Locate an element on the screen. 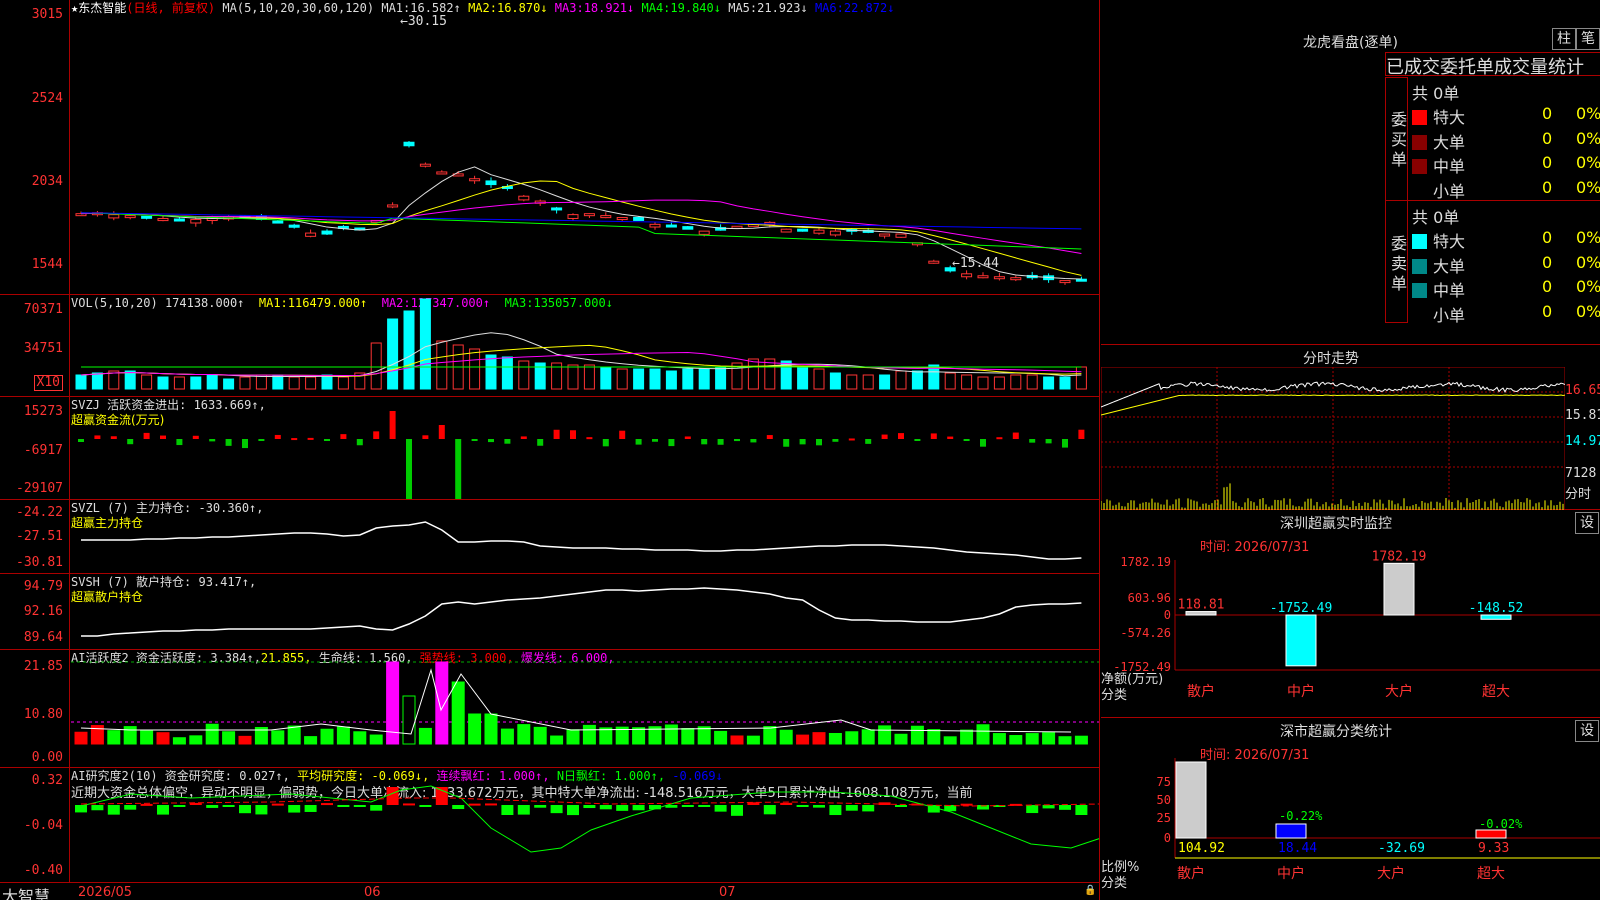 The width and height of the screenshot is (1600, 900). ai2-tick: 0.32 is located at coordinates (47, 780).